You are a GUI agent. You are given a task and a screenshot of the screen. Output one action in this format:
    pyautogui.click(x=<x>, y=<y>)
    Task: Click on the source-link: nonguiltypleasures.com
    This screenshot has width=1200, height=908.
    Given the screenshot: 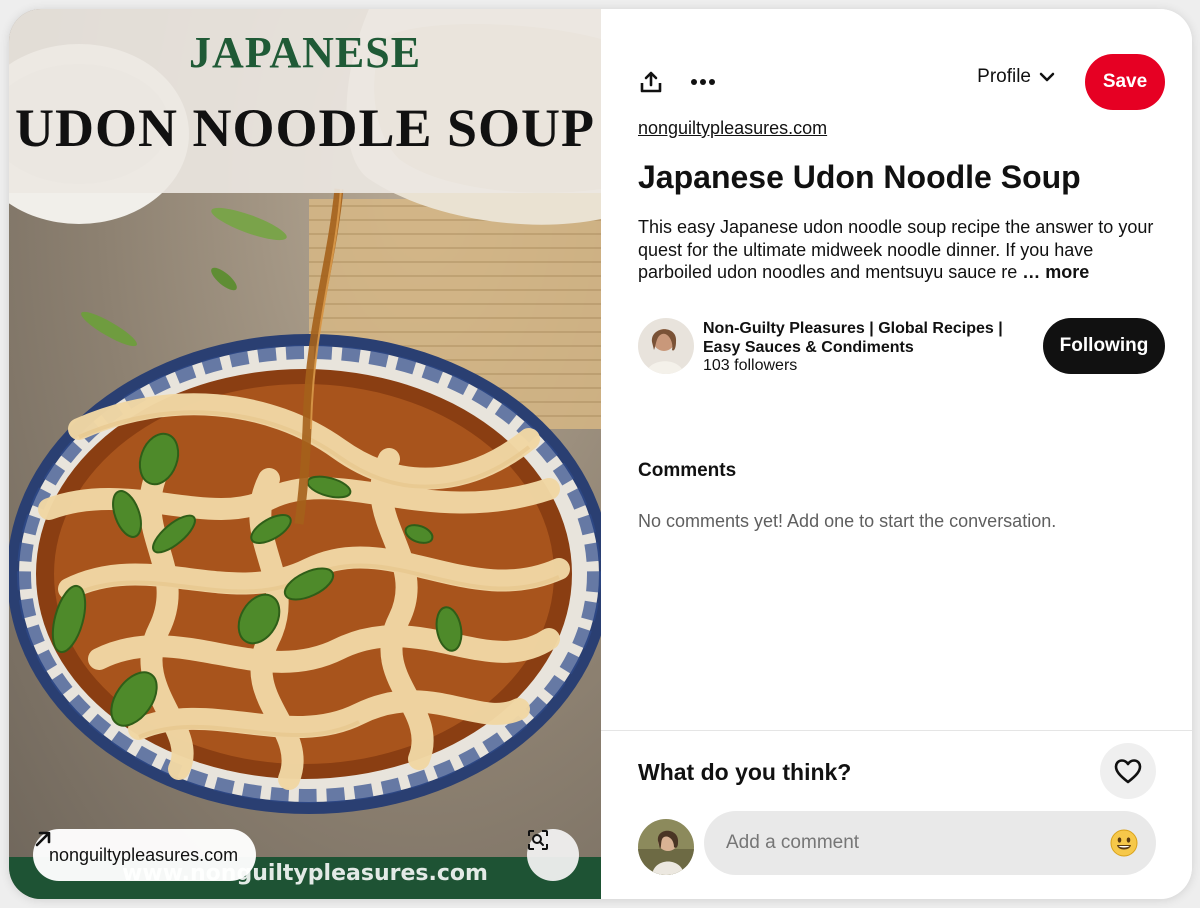 What is the action you would take?
    pyautogui.click(x=732, y=128)
    